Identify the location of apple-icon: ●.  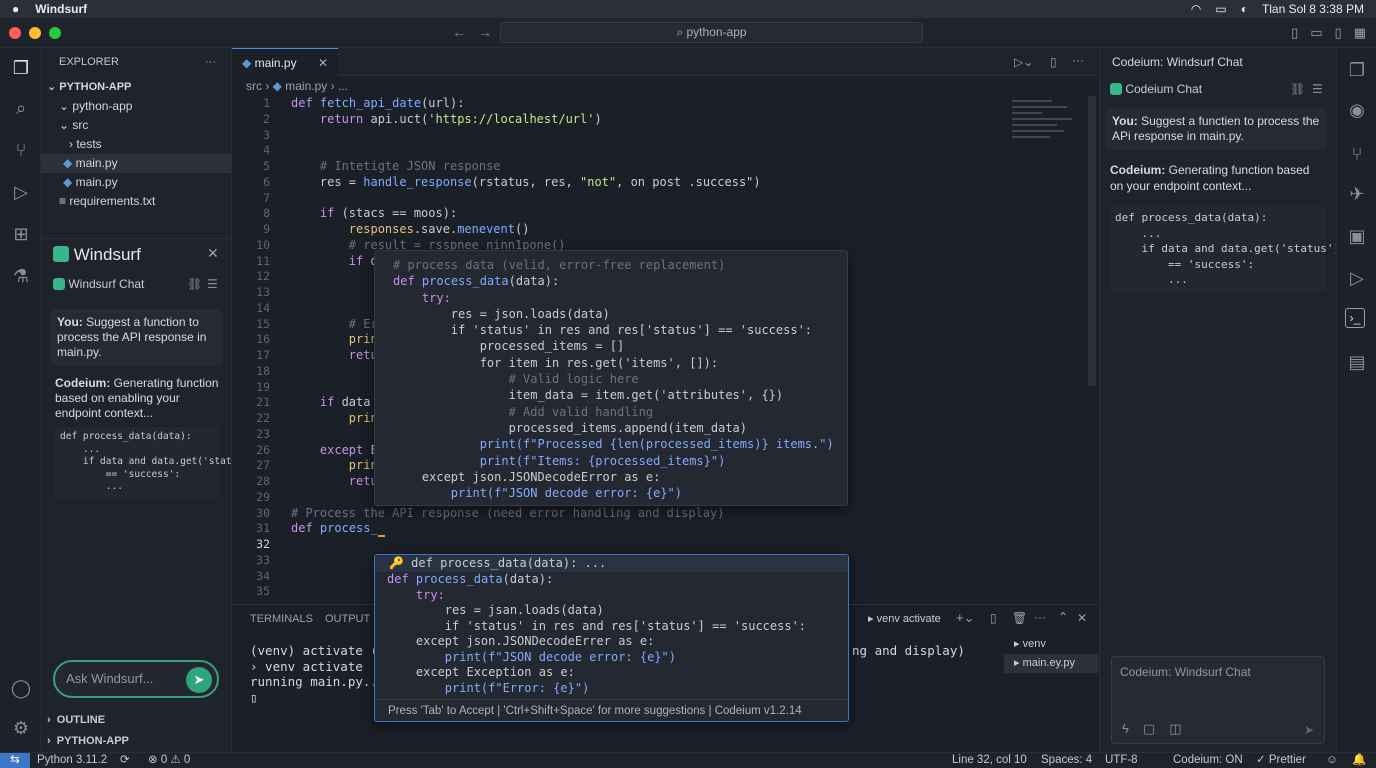
(15, 9).